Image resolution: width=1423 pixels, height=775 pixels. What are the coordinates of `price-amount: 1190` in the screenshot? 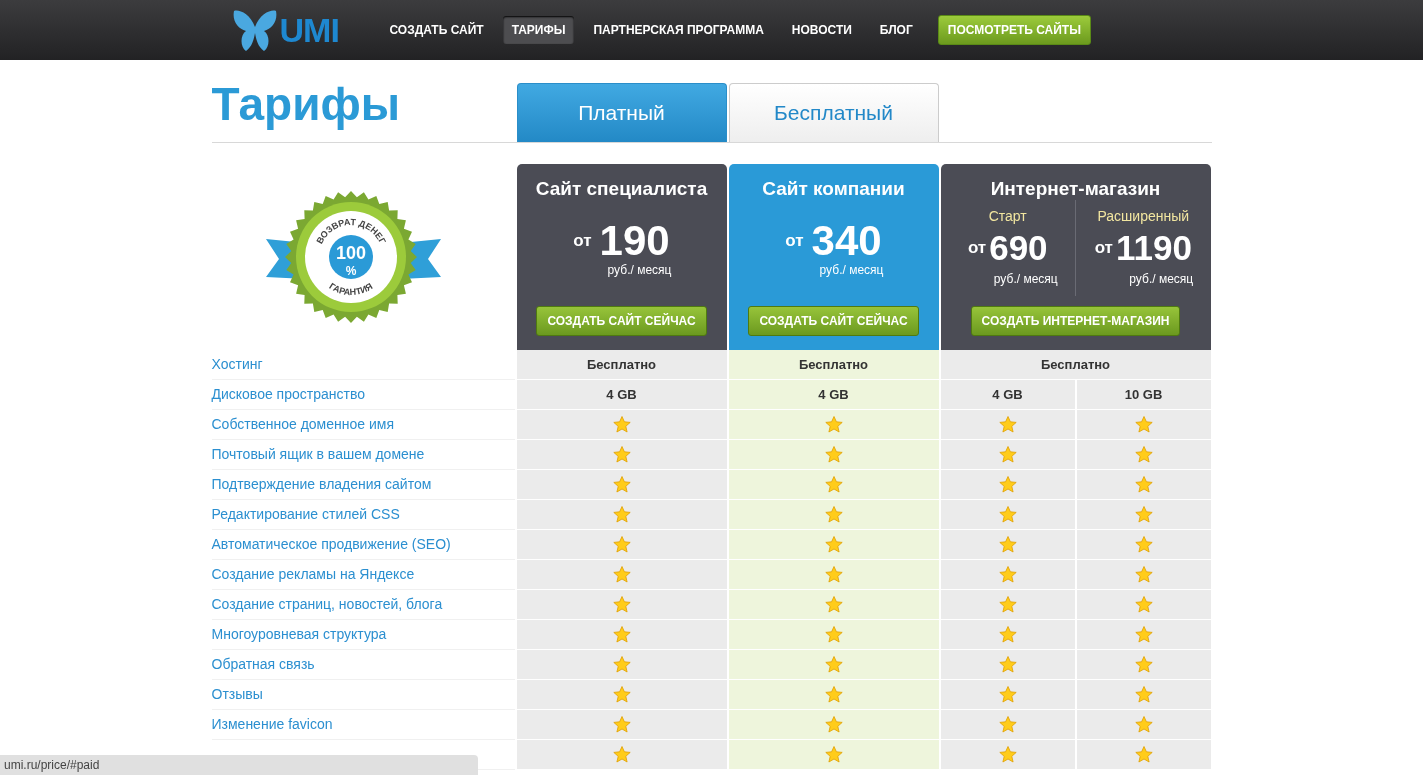 It's located at (1153, 248).